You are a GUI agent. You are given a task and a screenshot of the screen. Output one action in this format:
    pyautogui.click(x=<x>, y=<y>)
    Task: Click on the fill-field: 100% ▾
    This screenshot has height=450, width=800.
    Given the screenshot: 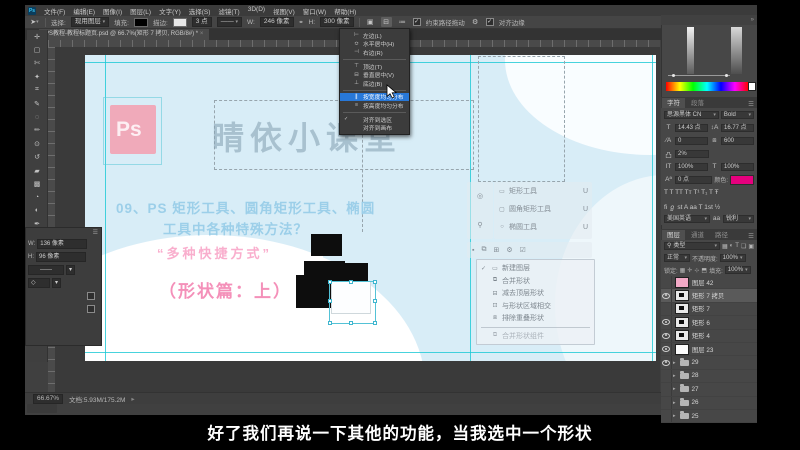 What is the action you would take?
    pyautogui.click(x=737, y=270)
    